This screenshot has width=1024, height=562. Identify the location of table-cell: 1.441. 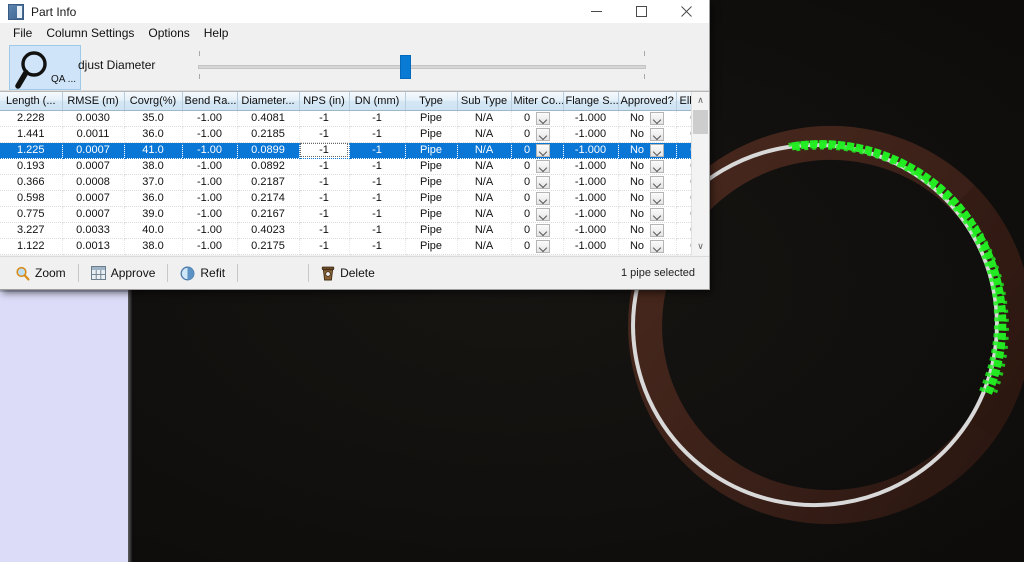
(31, 134).